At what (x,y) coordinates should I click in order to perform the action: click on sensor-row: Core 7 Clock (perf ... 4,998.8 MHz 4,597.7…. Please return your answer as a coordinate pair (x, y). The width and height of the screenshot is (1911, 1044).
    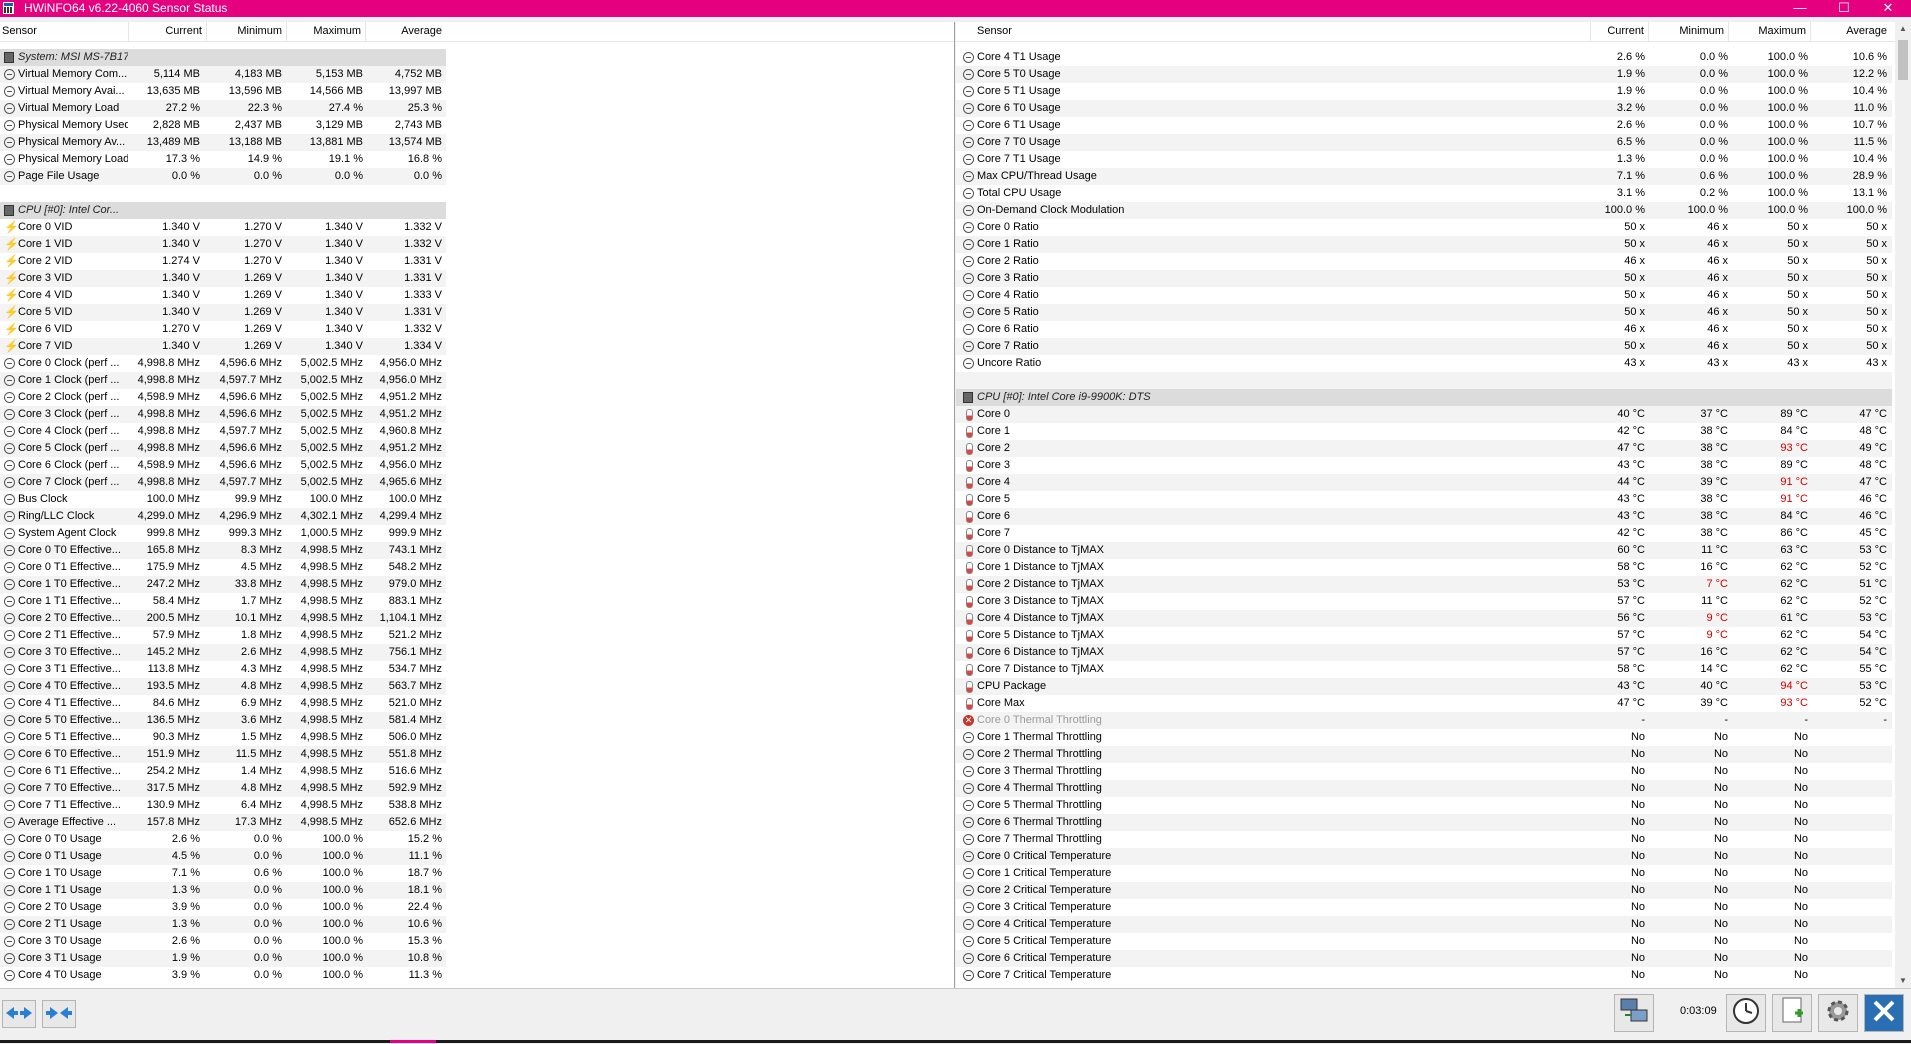
    Looking at the image, I should click on (477, 482).